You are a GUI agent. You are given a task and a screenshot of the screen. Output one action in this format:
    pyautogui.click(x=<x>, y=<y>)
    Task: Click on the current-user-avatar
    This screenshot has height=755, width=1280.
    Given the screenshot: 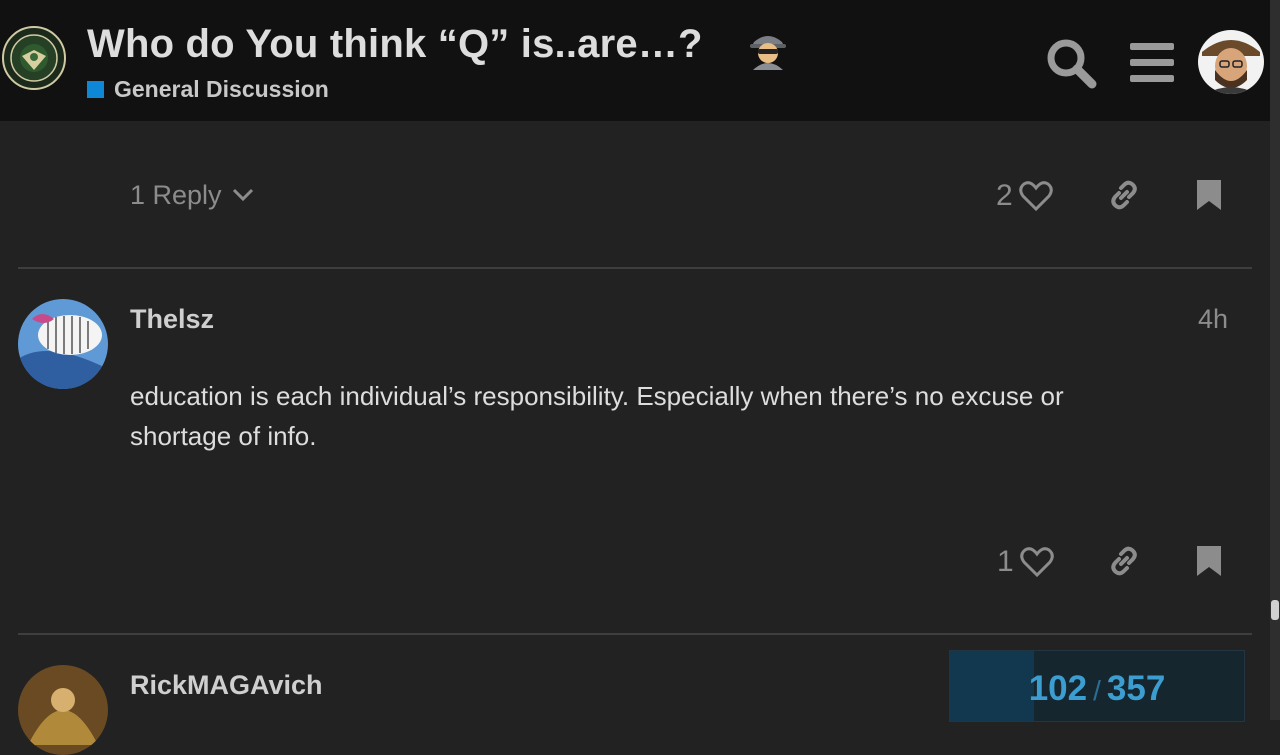 What is the action you would take?
    pyautogui.click(x=1231, y=62)
    